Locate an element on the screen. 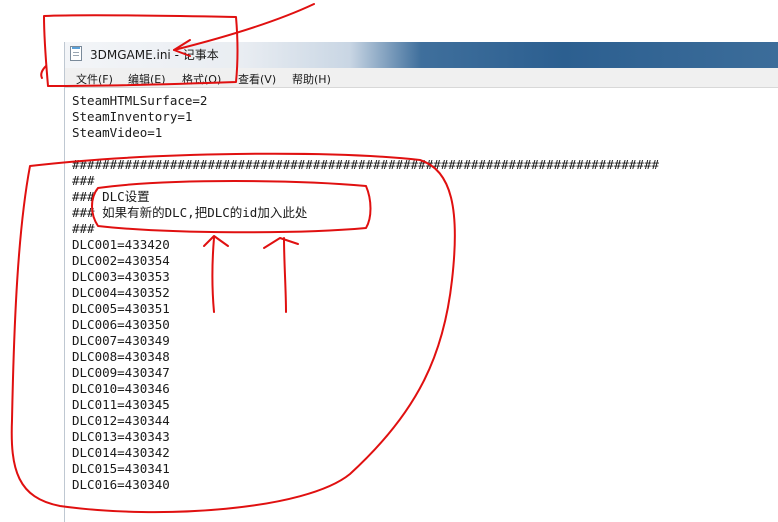 The image size is (778, 522). editor-line: DLC013=430343 is located at coordinates (121, 436).